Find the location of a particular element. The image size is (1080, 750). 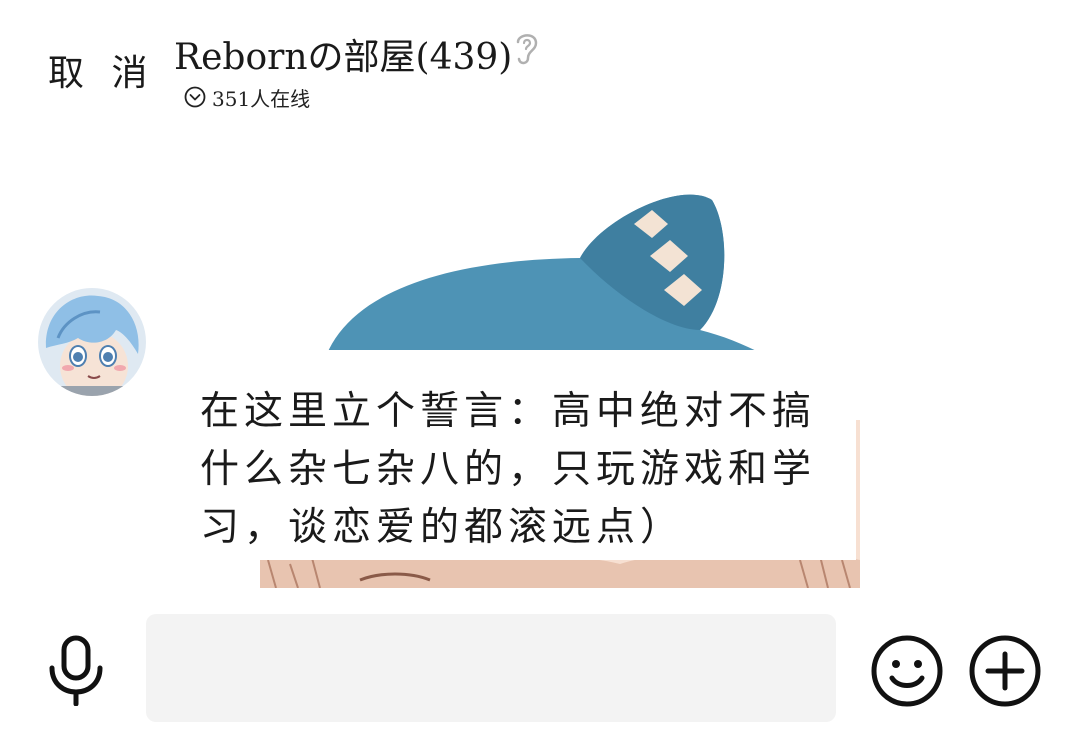

caption-line-3: 习，谈恋爱的都滚远点） is located at coordinates (442, 527).